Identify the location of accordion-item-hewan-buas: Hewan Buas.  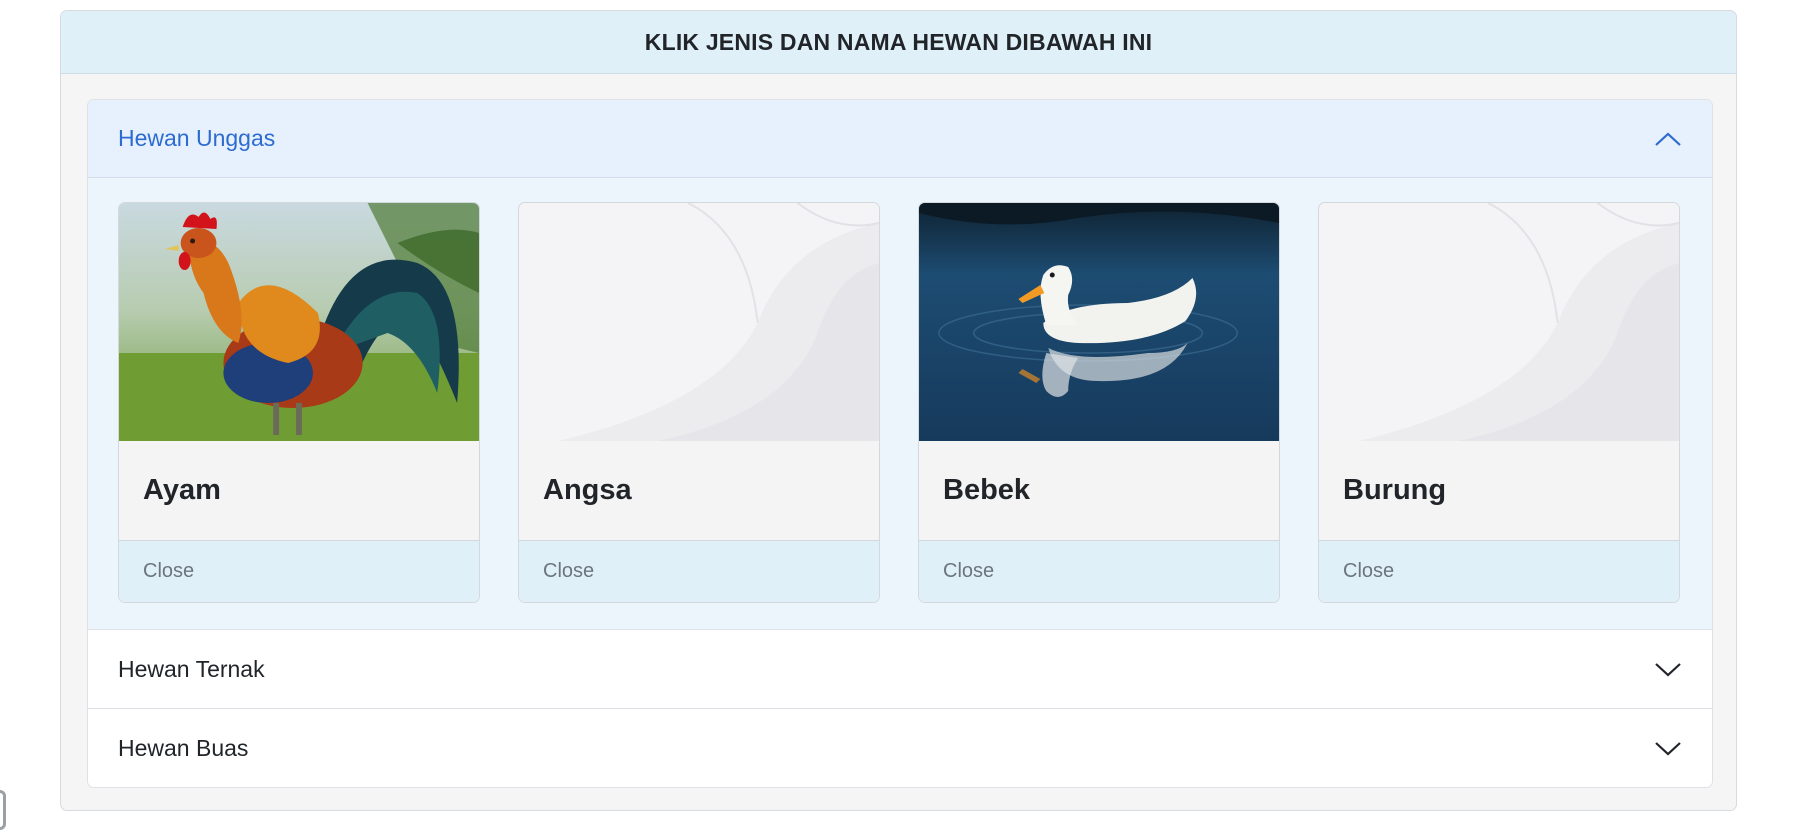
(900, 748).